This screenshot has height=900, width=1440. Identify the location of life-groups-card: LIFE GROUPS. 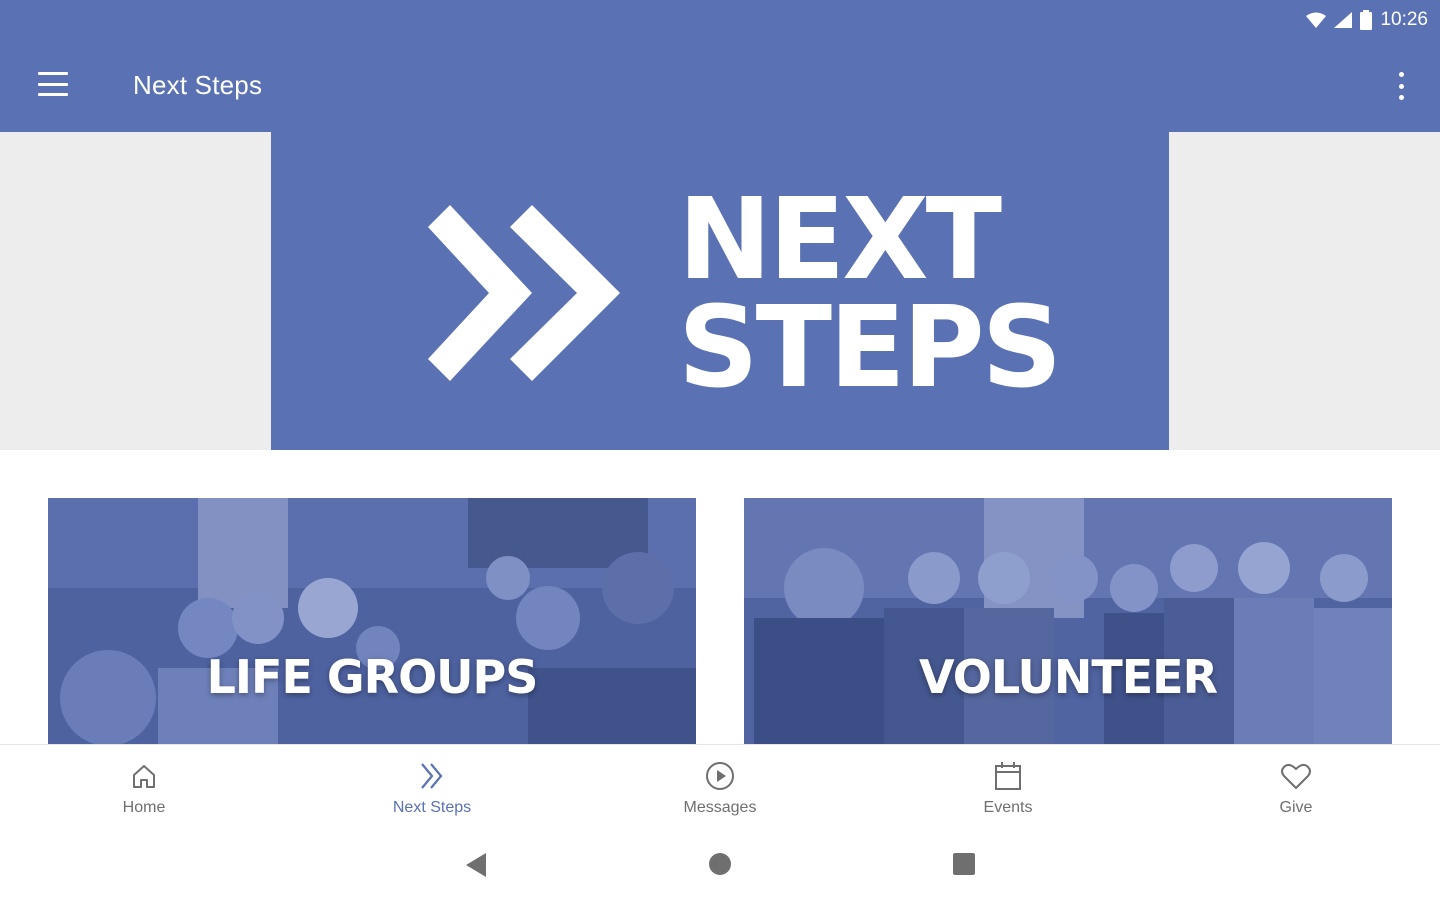
(372, 621).